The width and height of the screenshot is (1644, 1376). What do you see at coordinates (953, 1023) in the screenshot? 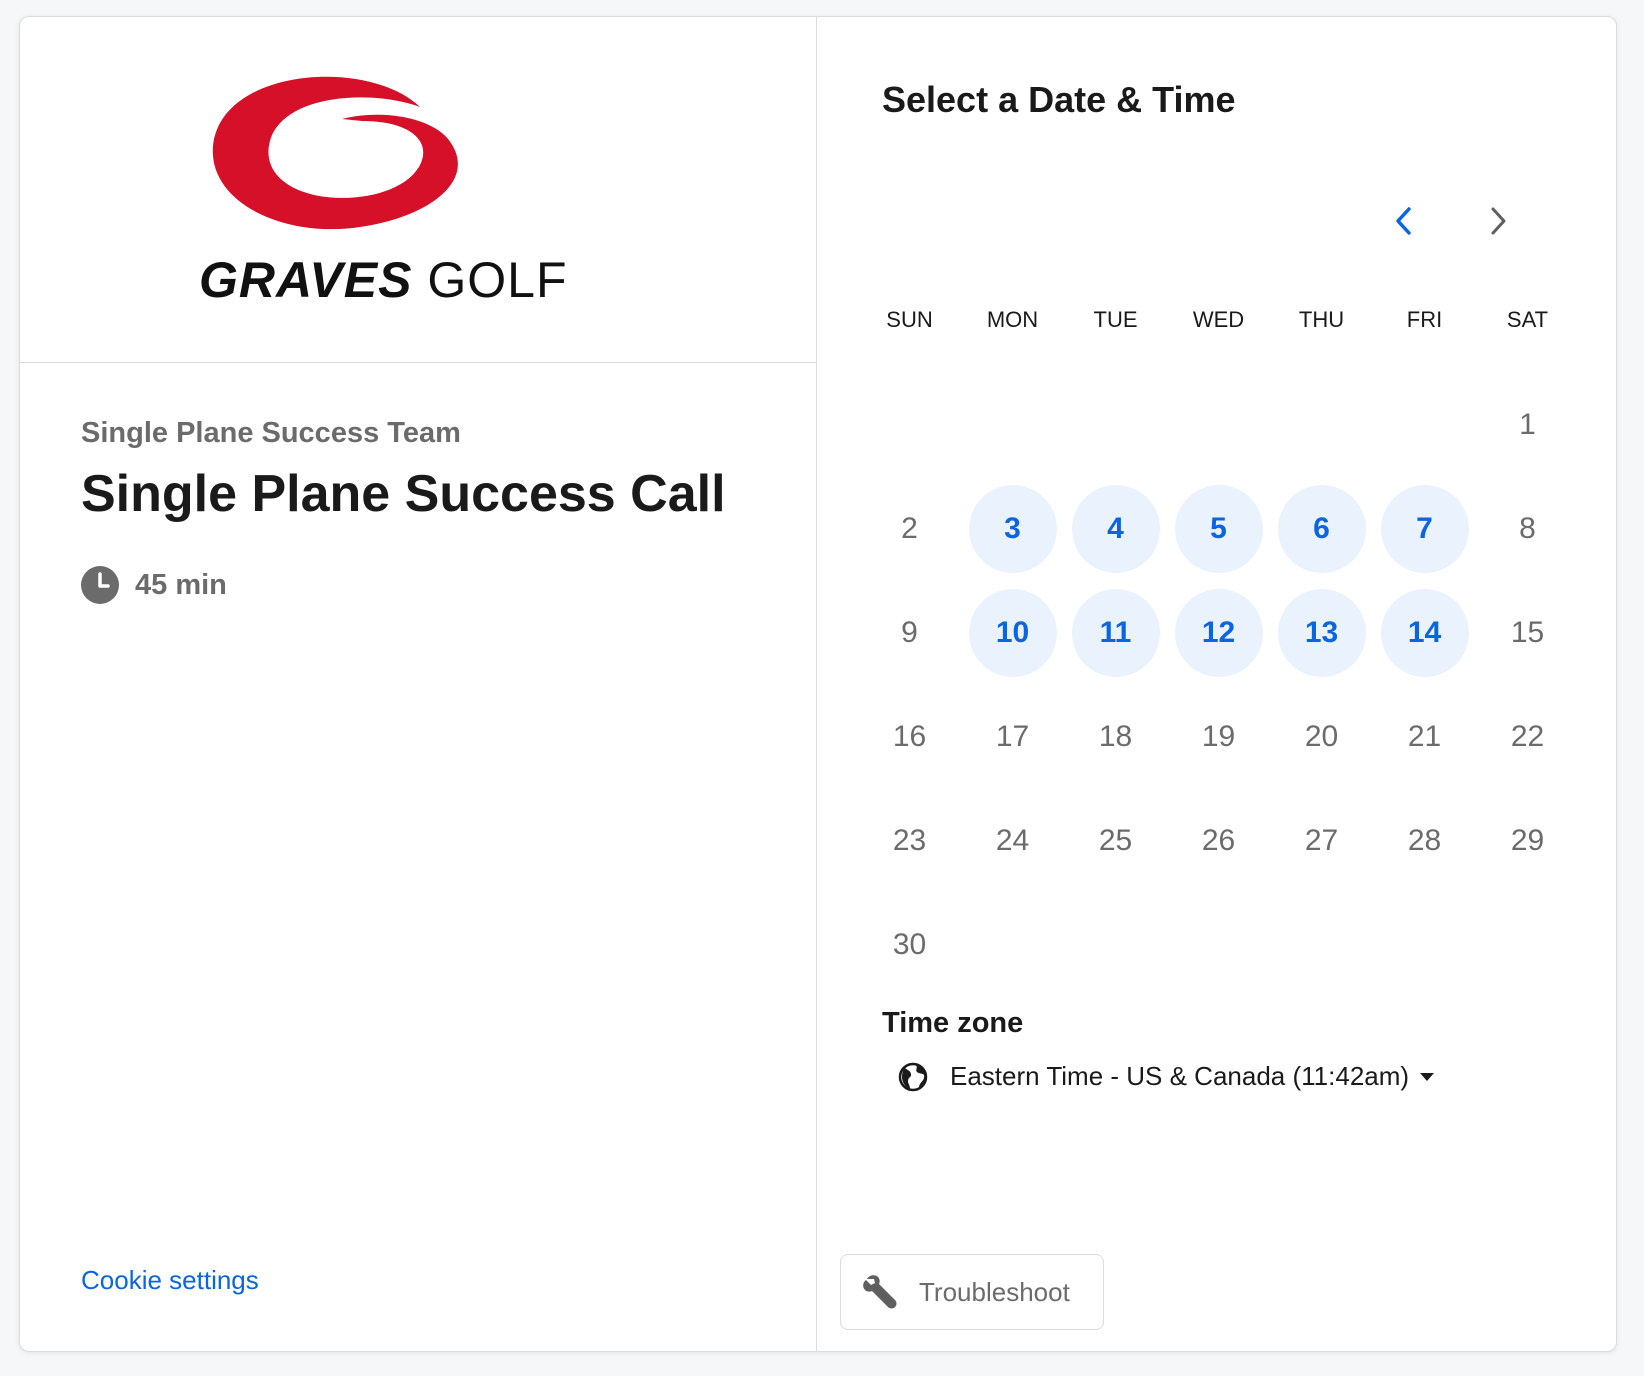
I see `timezone-label: Time zone` at bounding box center [953, 1023].